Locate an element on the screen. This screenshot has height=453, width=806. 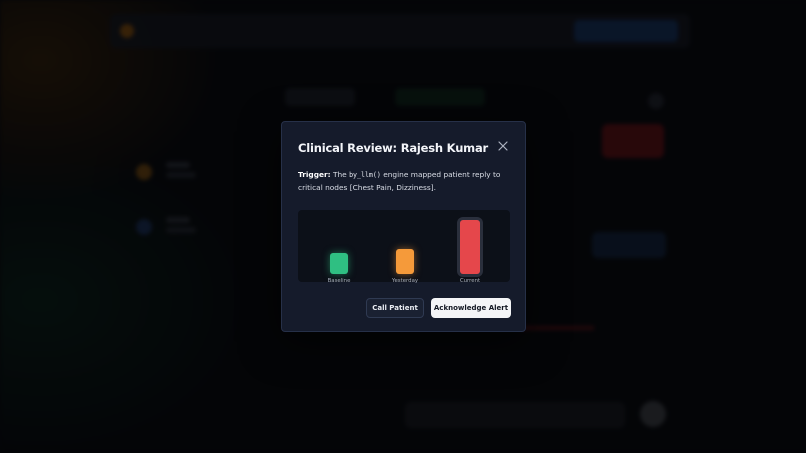
chart-bar-yesterday is located at coordinates (405, 261).